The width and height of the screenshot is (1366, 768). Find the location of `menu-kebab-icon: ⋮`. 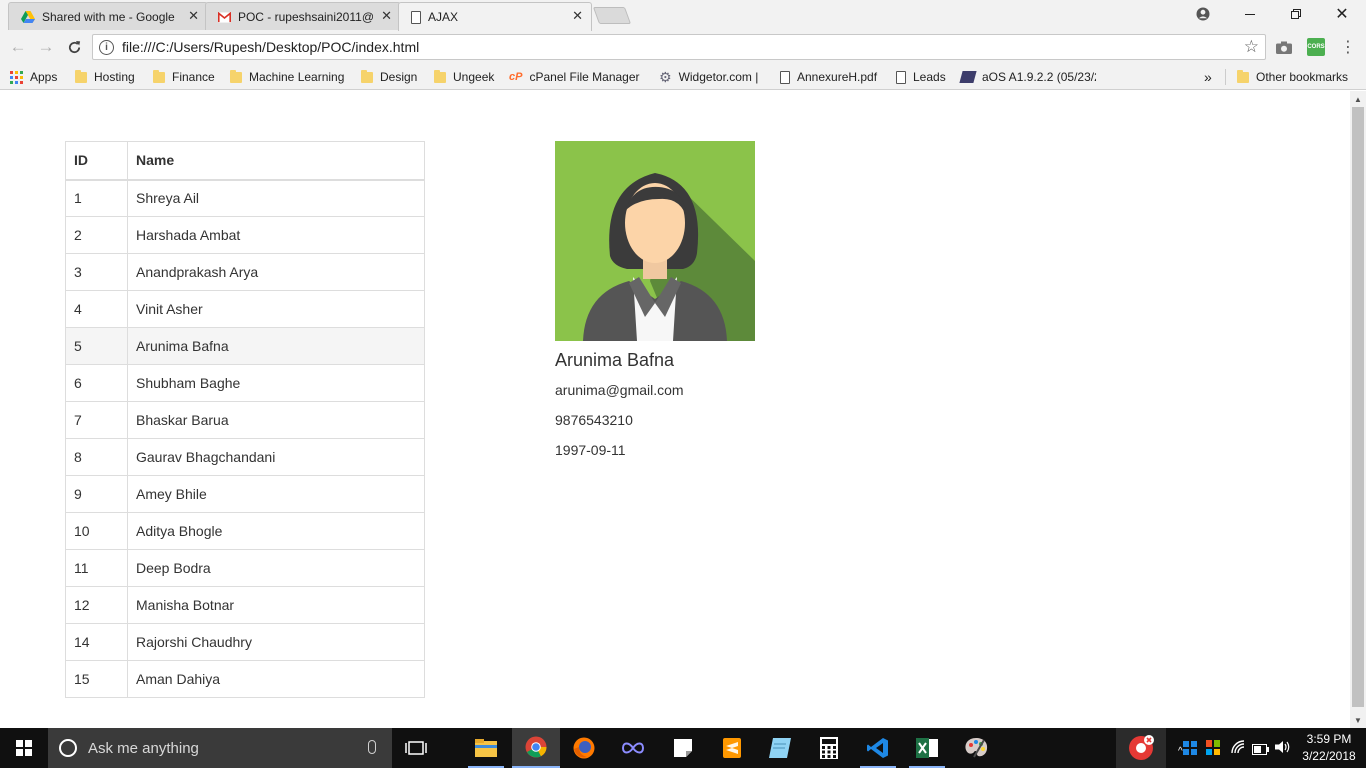

menu-kebab-icon: ⋮ is located at coordinates (1348, 47).